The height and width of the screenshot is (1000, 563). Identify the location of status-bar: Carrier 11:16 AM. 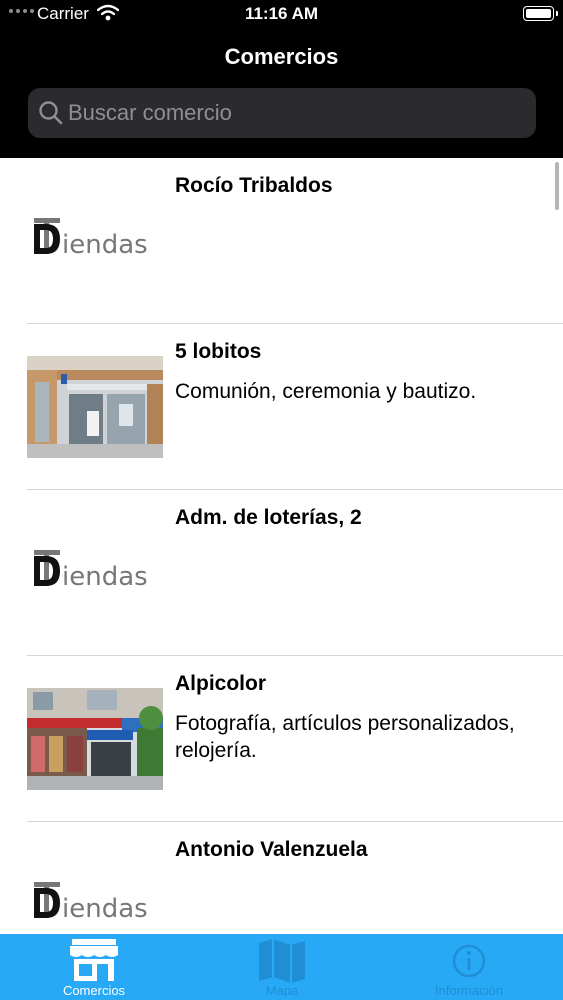
(281, 15).